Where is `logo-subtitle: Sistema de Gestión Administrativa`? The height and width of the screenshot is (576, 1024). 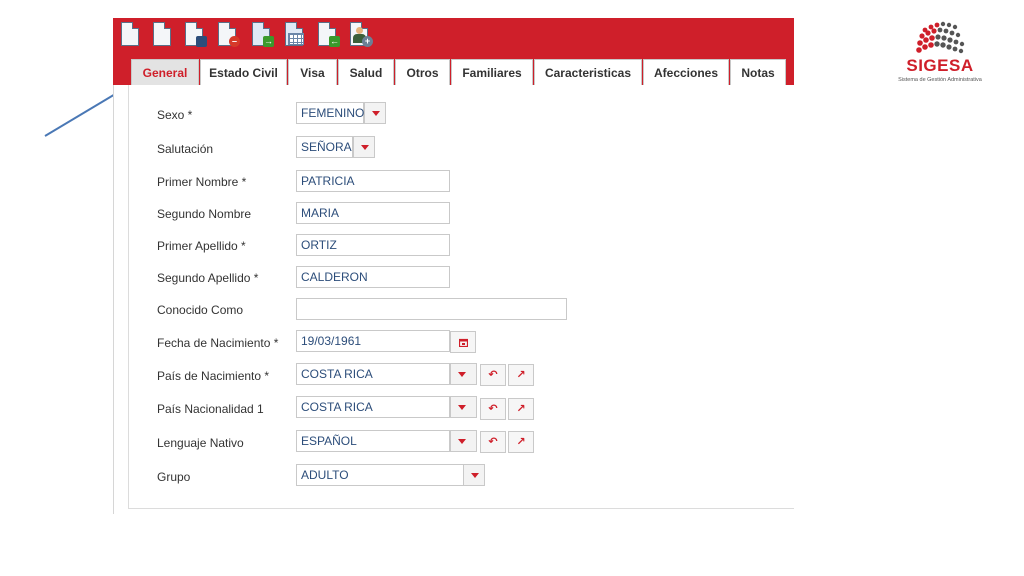
logo-subtitle: Sistema de Gestión Administrativa is located at coordinates (940, 80).